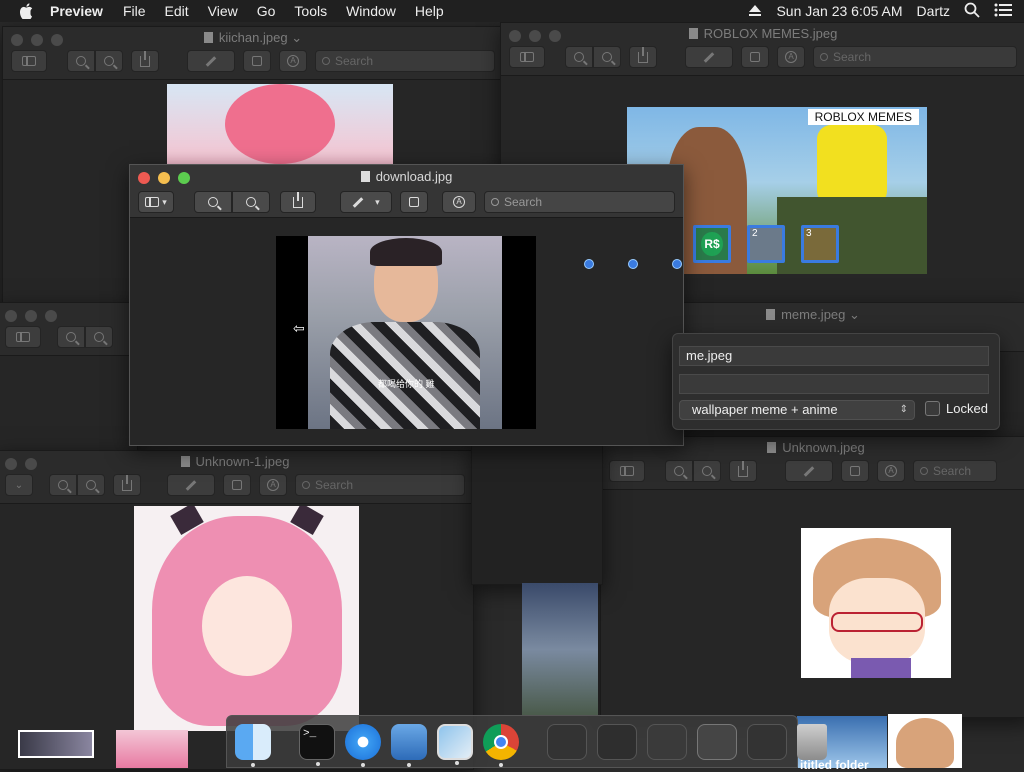 The width and height of the screenshot is (1024, 772). Describe the element at coordinates (253, 745) in the screenshot. I see `finder-icon` at that location.